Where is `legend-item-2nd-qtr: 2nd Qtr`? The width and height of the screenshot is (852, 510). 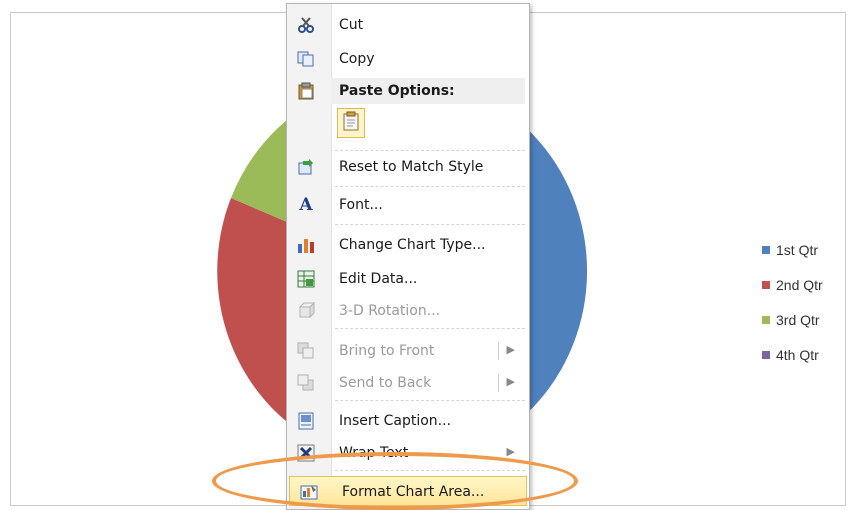
legend-item-2nd-qtr: 2nd Qtr is located at coordinates (792, 284).